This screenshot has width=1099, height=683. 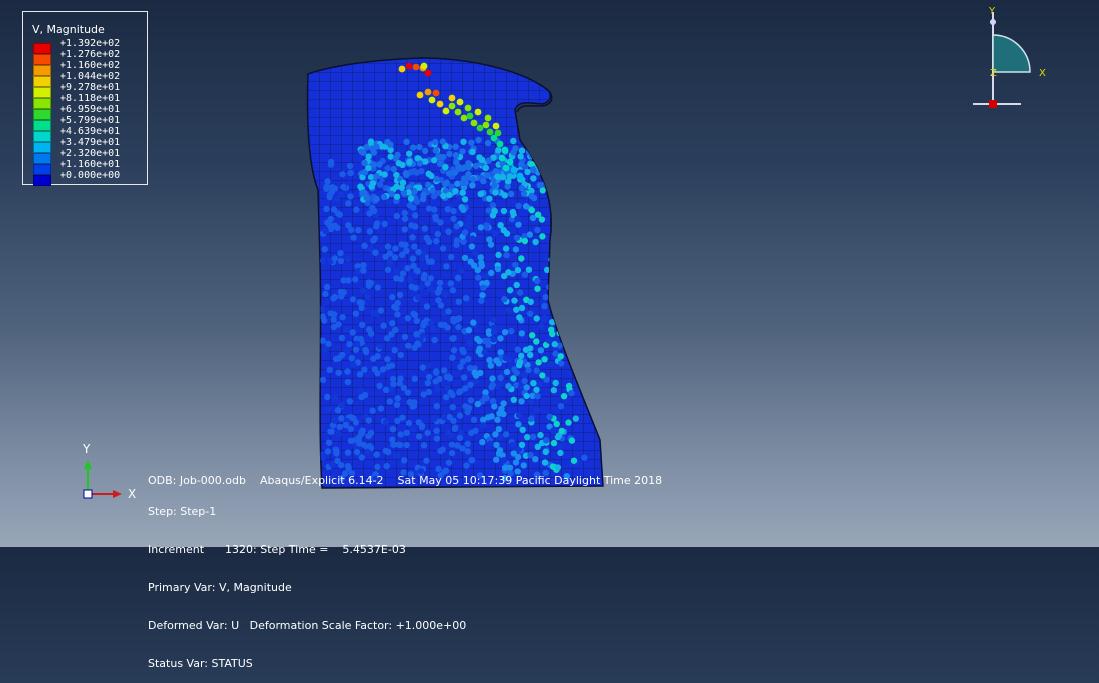 I want to click on status-increment: Increment 1320: Step Time = 5.4537E-03, so click(x=277, y=549).